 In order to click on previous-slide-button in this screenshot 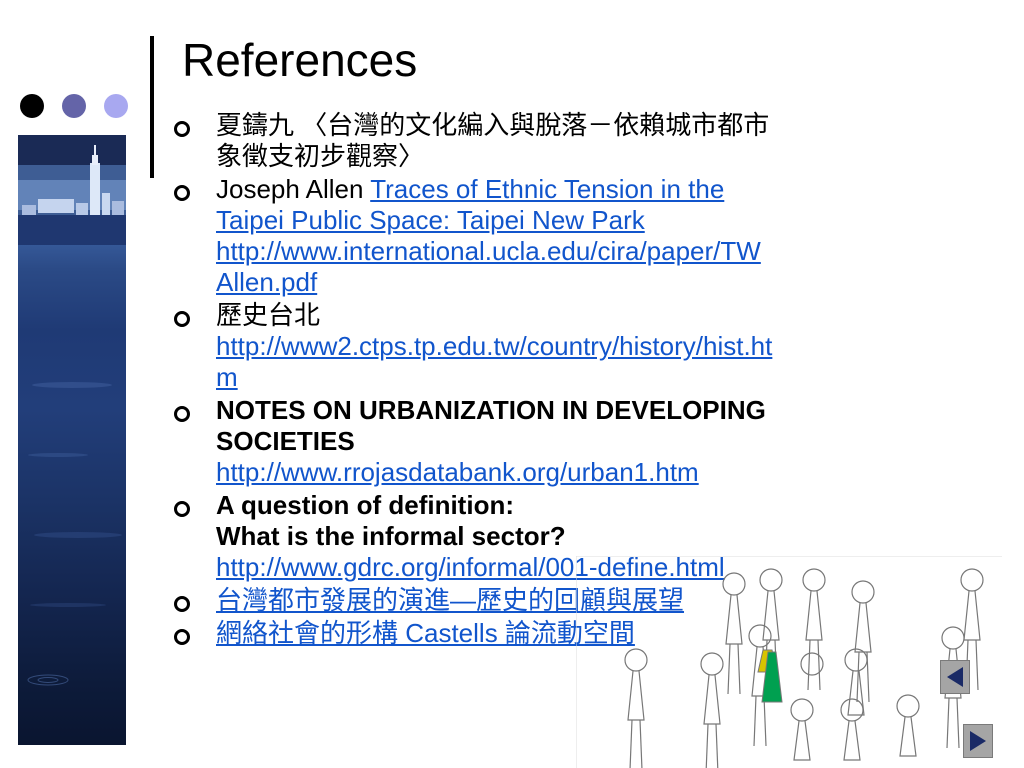, I will do `click(955, 677)`.